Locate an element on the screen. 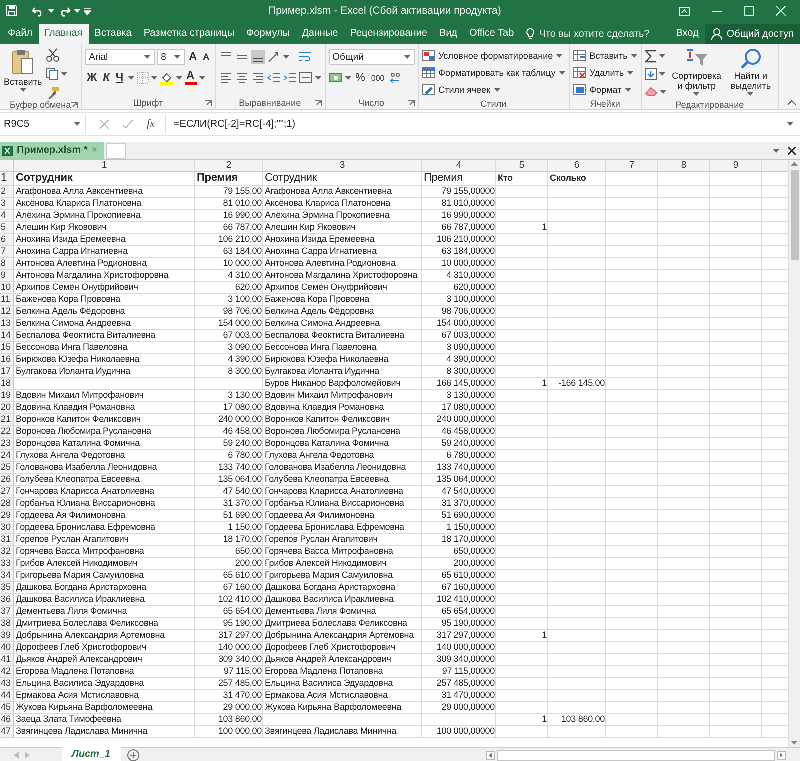  scrollbar-thumb is located at coordinates (636, 755).